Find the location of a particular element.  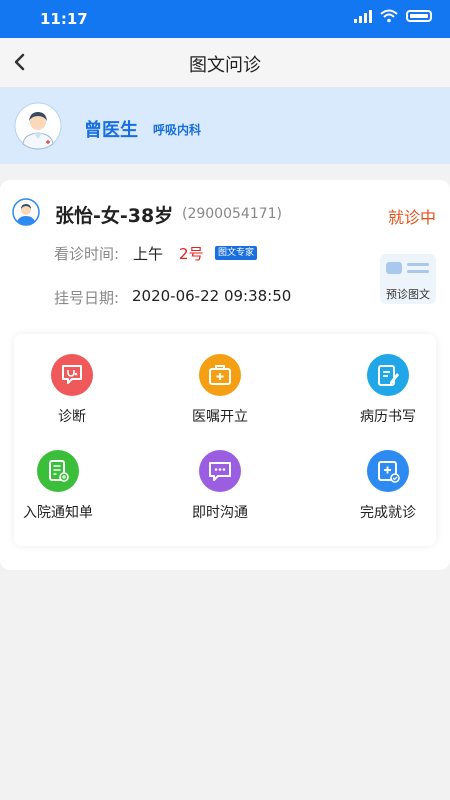

diagnosis-label: 诊断 is located at coordinates (72, 417).